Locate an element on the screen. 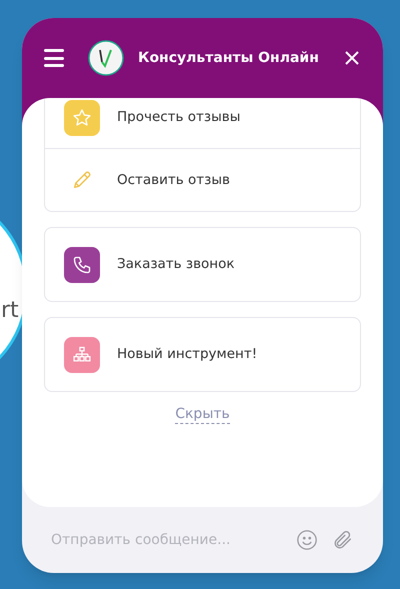  hierarchy-icon is located at coordinates (82, 354).